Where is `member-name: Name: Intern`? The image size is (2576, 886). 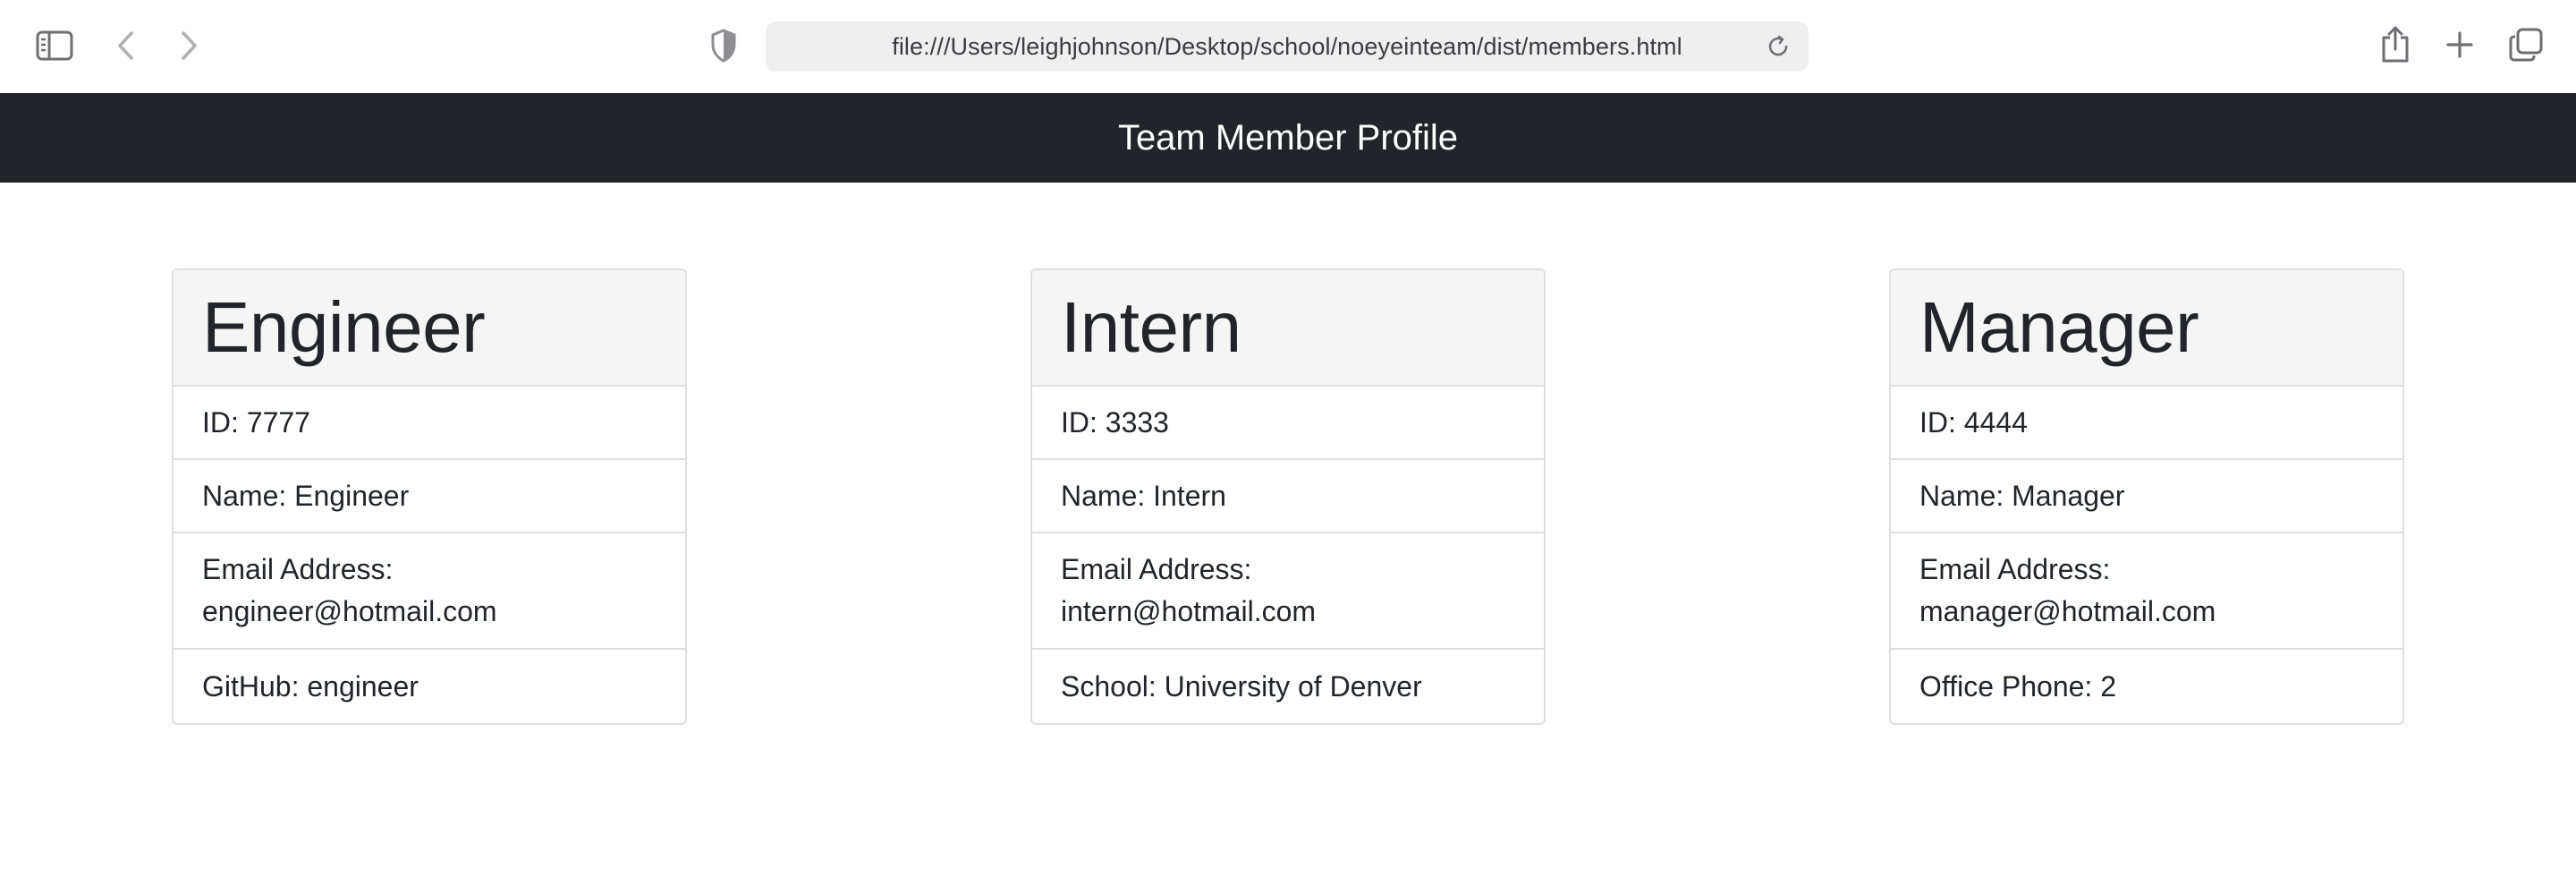 member-name: Name: Intern is located at coordinates (1288, 496).